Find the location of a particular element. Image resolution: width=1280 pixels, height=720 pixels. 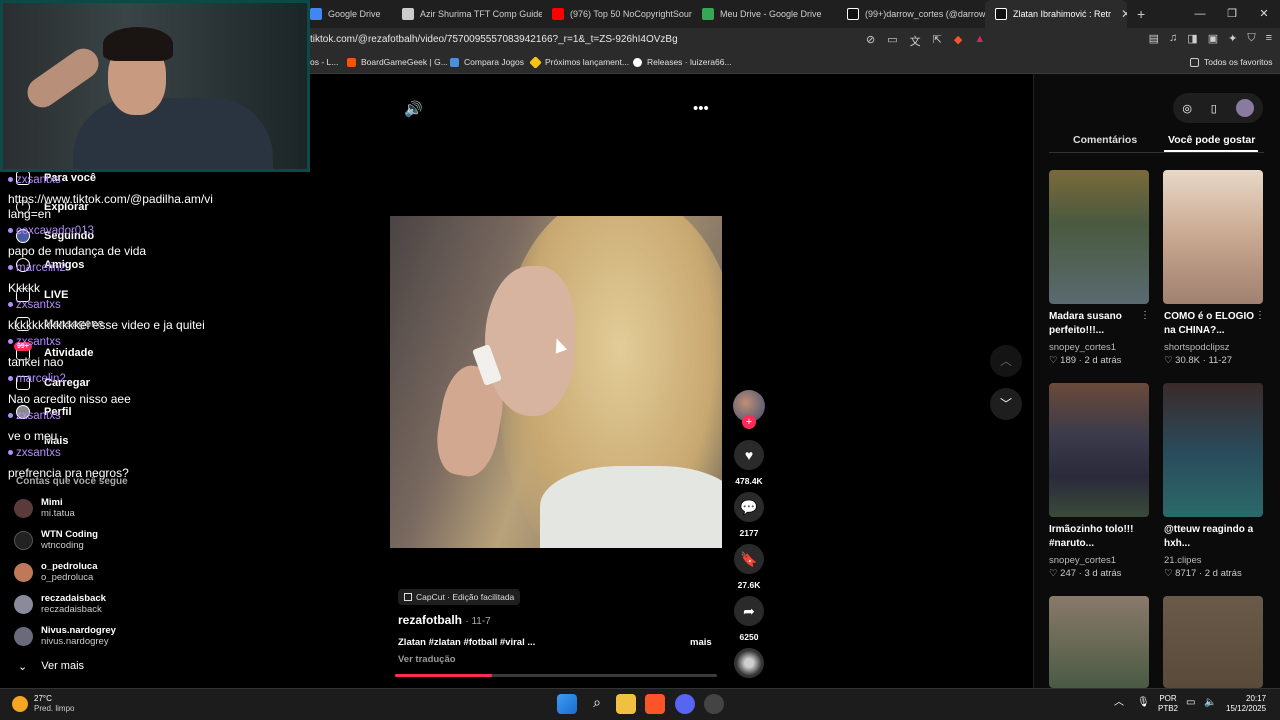

tray-chevron-icon: ︿ is located at coordinates (1119, 703).